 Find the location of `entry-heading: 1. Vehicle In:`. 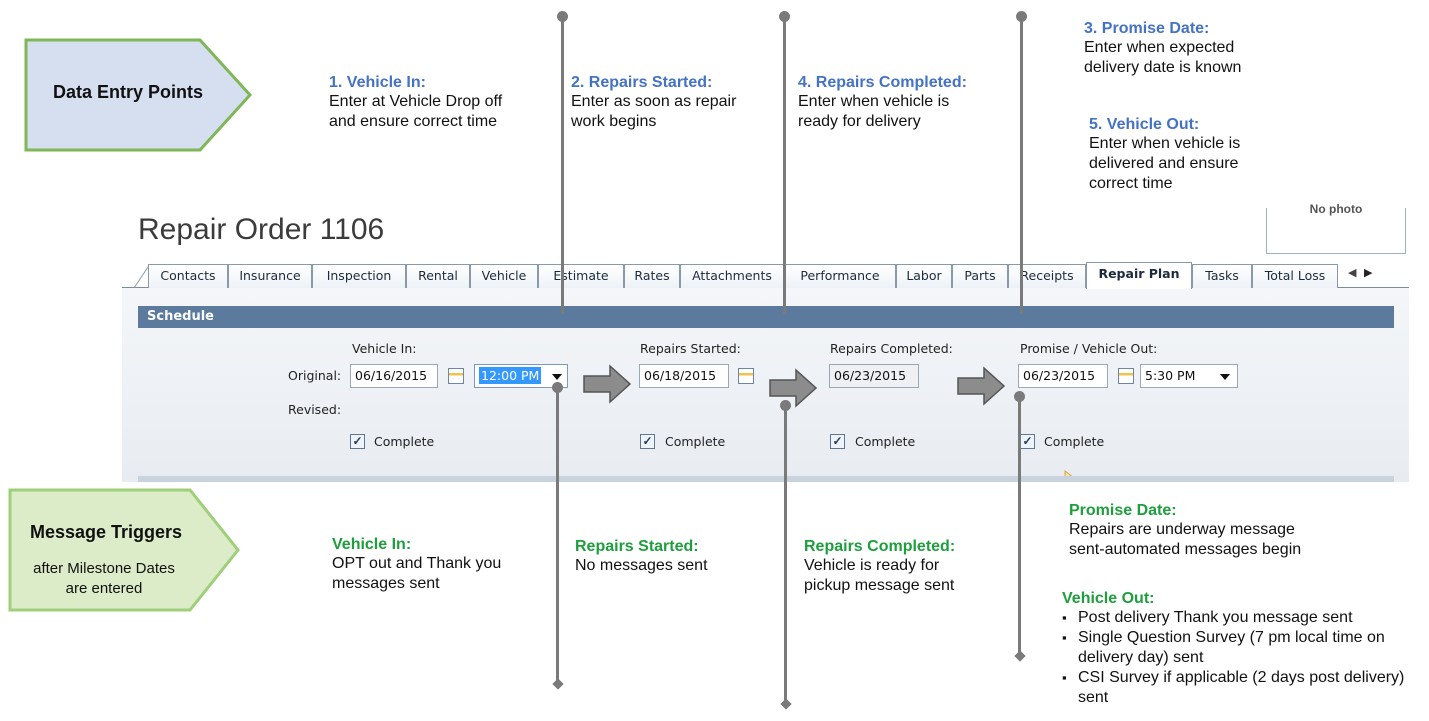

entry-heading: 1. Vehicle In: is located at coordinates (377, 82).